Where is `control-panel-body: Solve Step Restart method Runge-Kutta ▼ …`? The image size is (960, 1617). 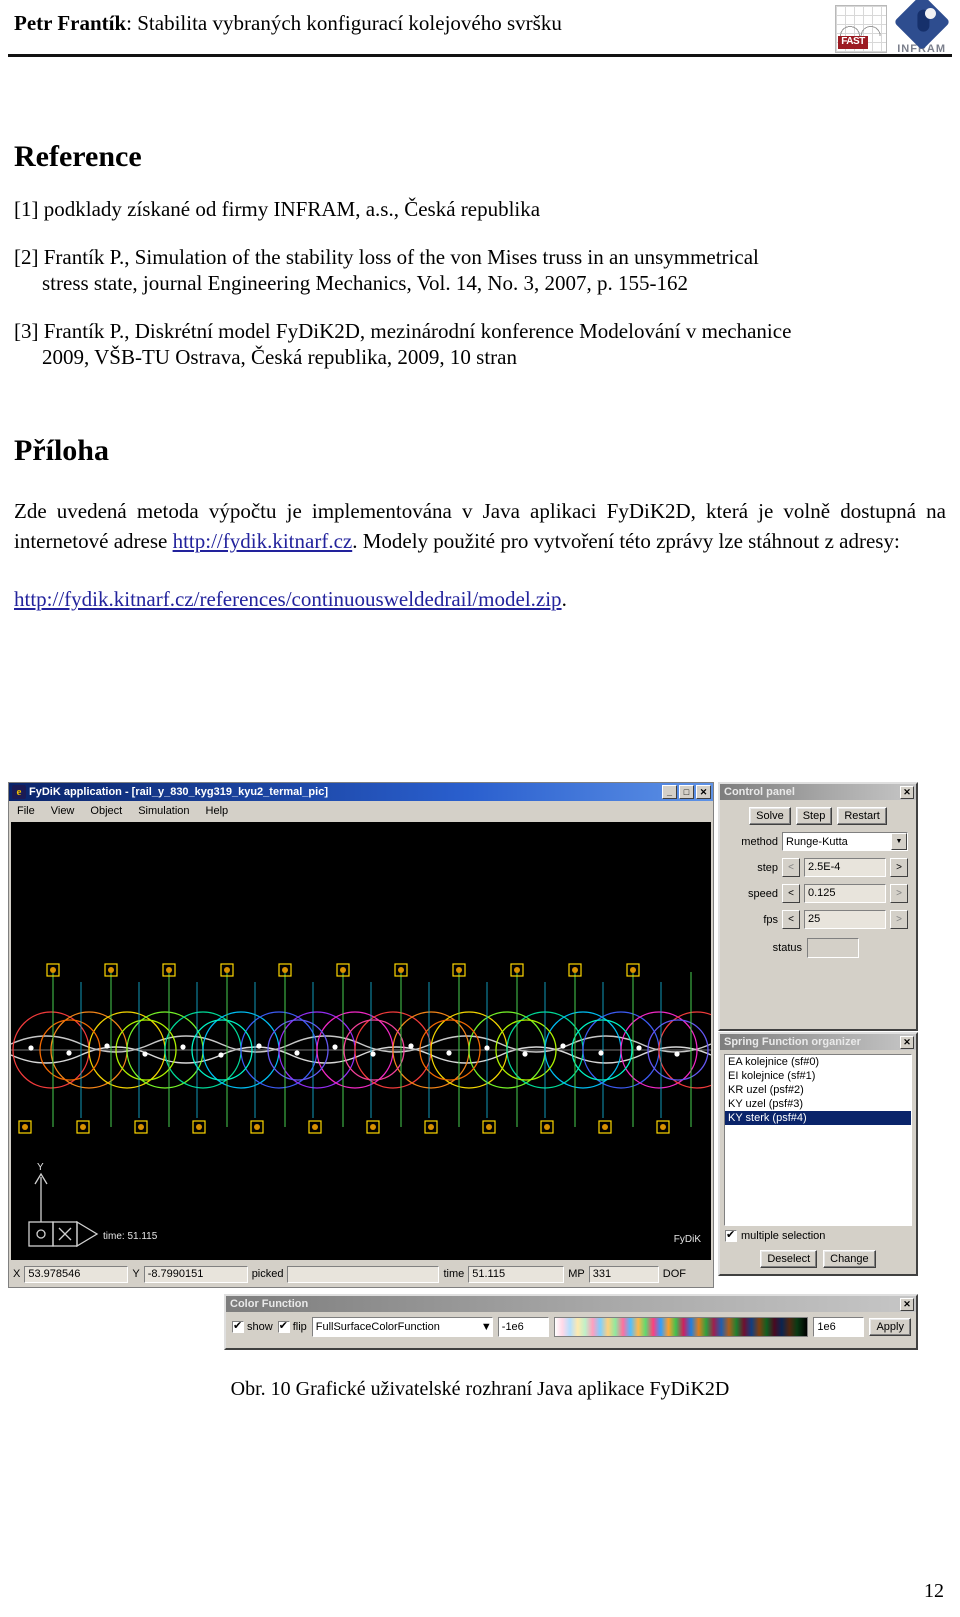
control-panel-body: Solve Step Restart method Runge-Kutta ▼ … is located at coordinates (818, 879).